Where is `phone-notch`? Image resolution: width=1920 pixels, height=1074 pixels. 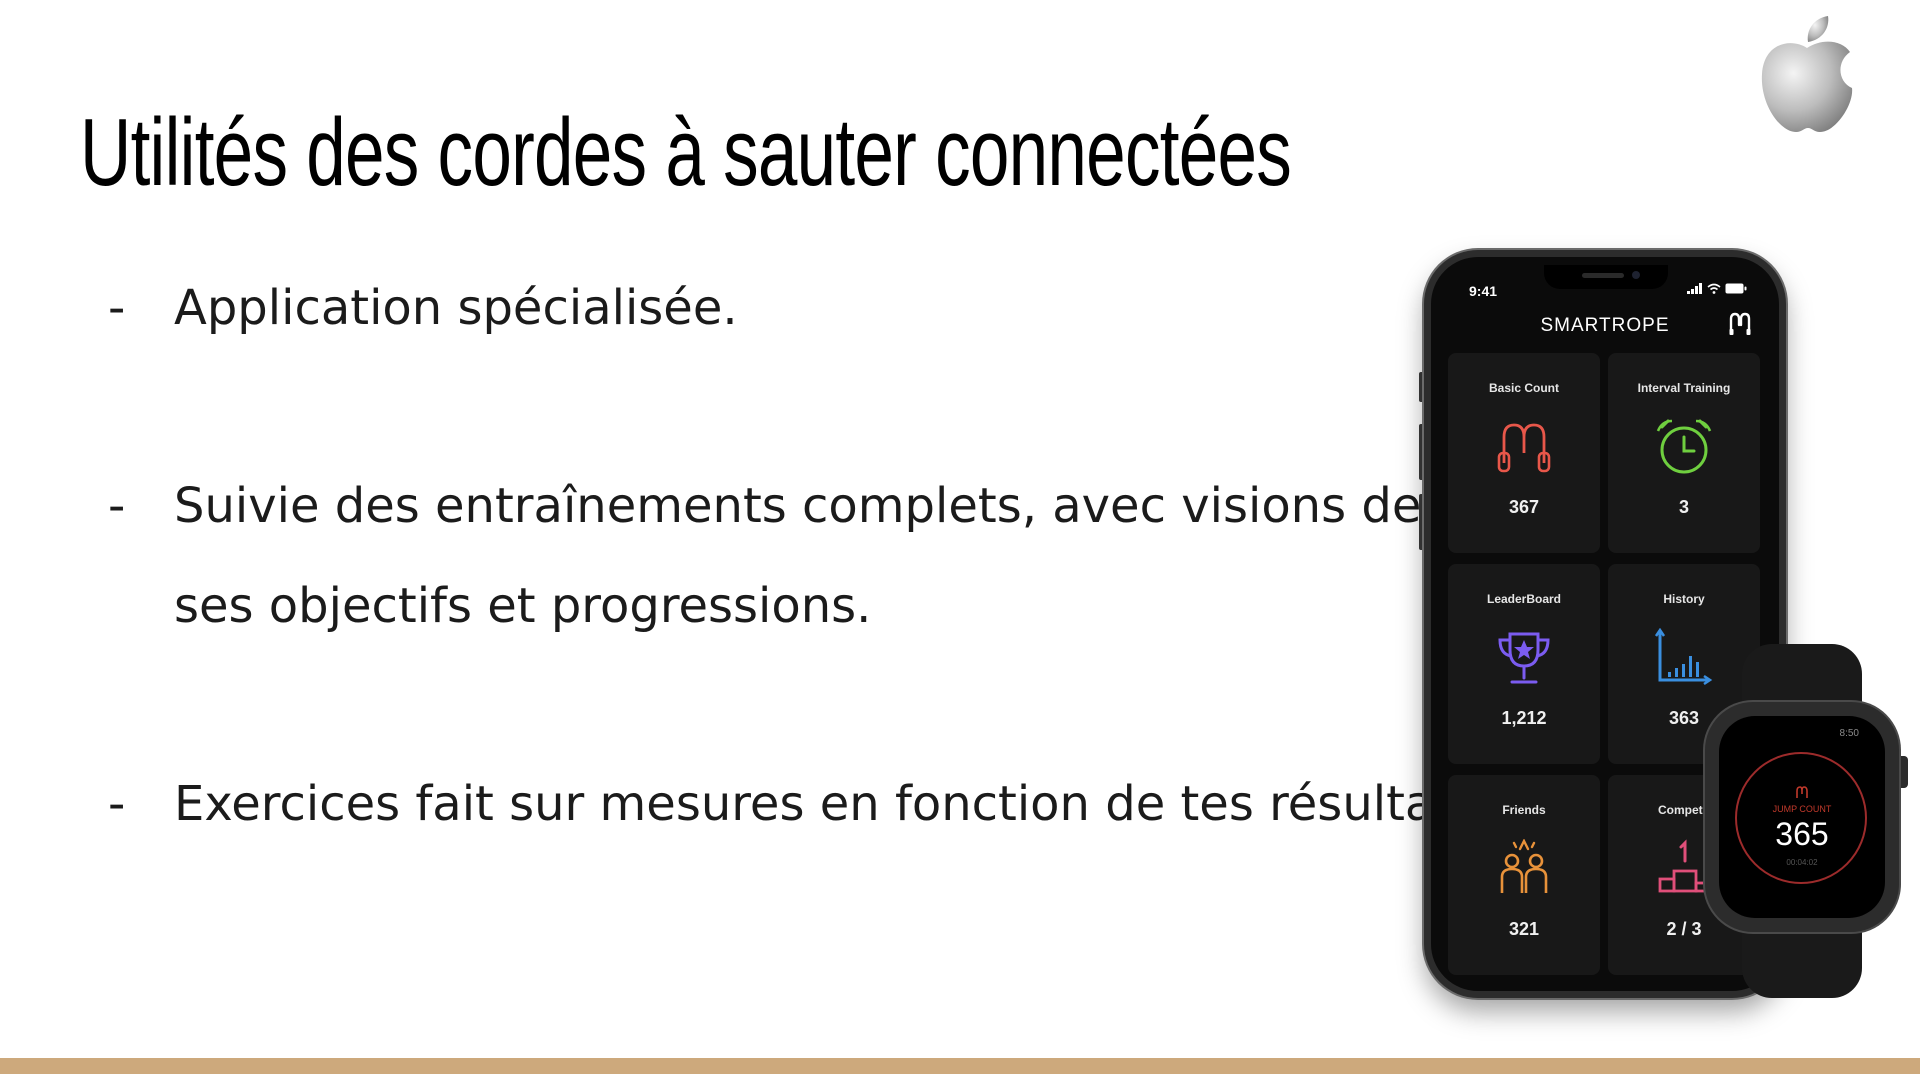 phone-notch is located at coordinates (1606, 277).